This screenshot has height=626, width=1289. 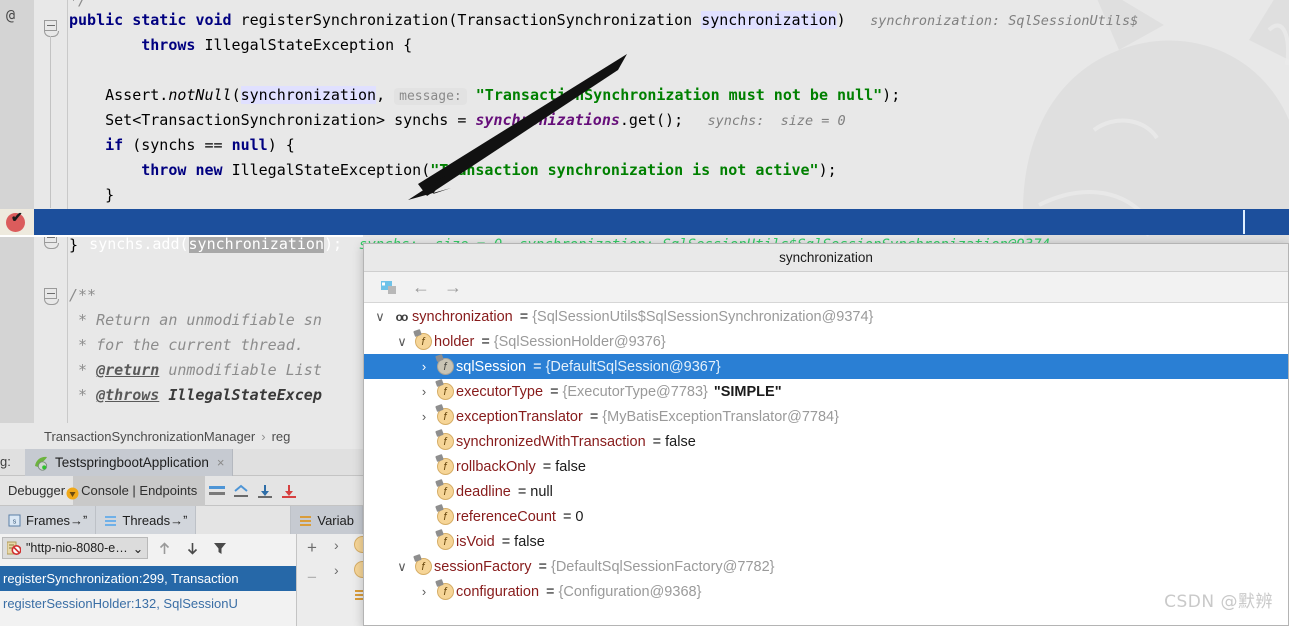 I want to click on code-token: ) {, so click(x=281, y=145).